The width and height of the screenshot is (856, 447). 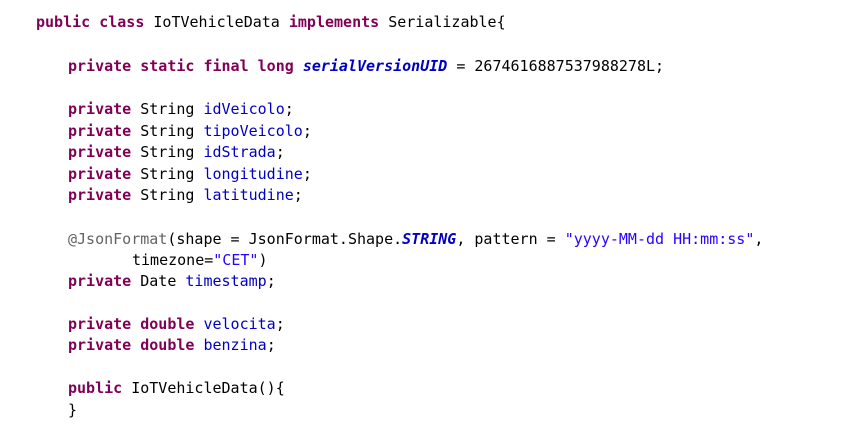 I want to click on code-token: "CET", so click(x=236, y=260).